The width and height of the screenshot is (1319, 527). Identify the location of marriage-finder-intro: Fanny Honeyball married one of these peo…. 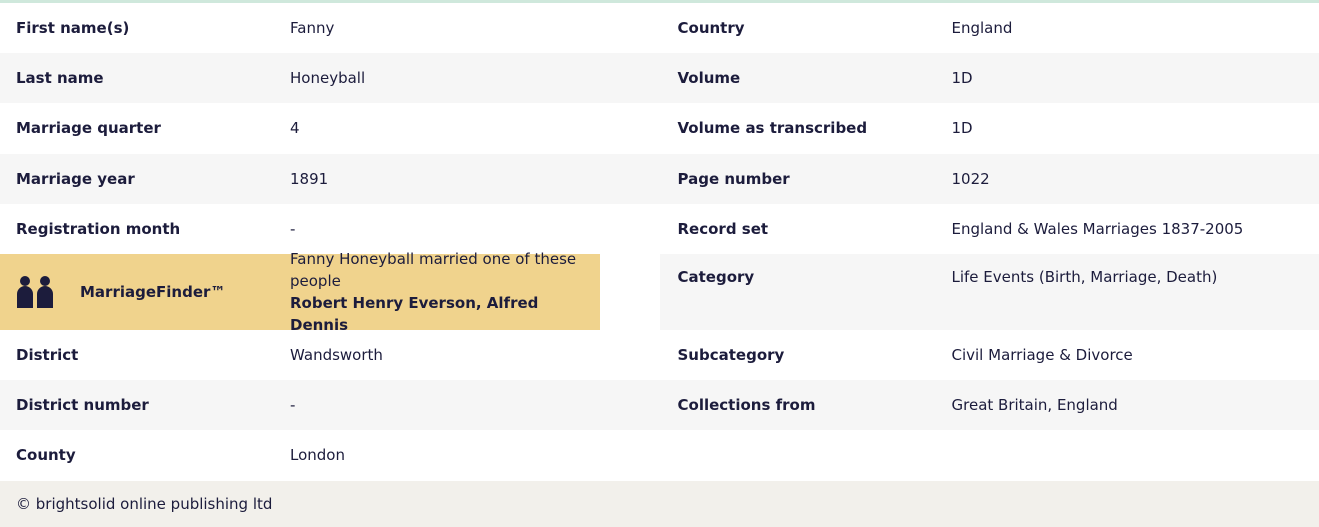
(433, 269).